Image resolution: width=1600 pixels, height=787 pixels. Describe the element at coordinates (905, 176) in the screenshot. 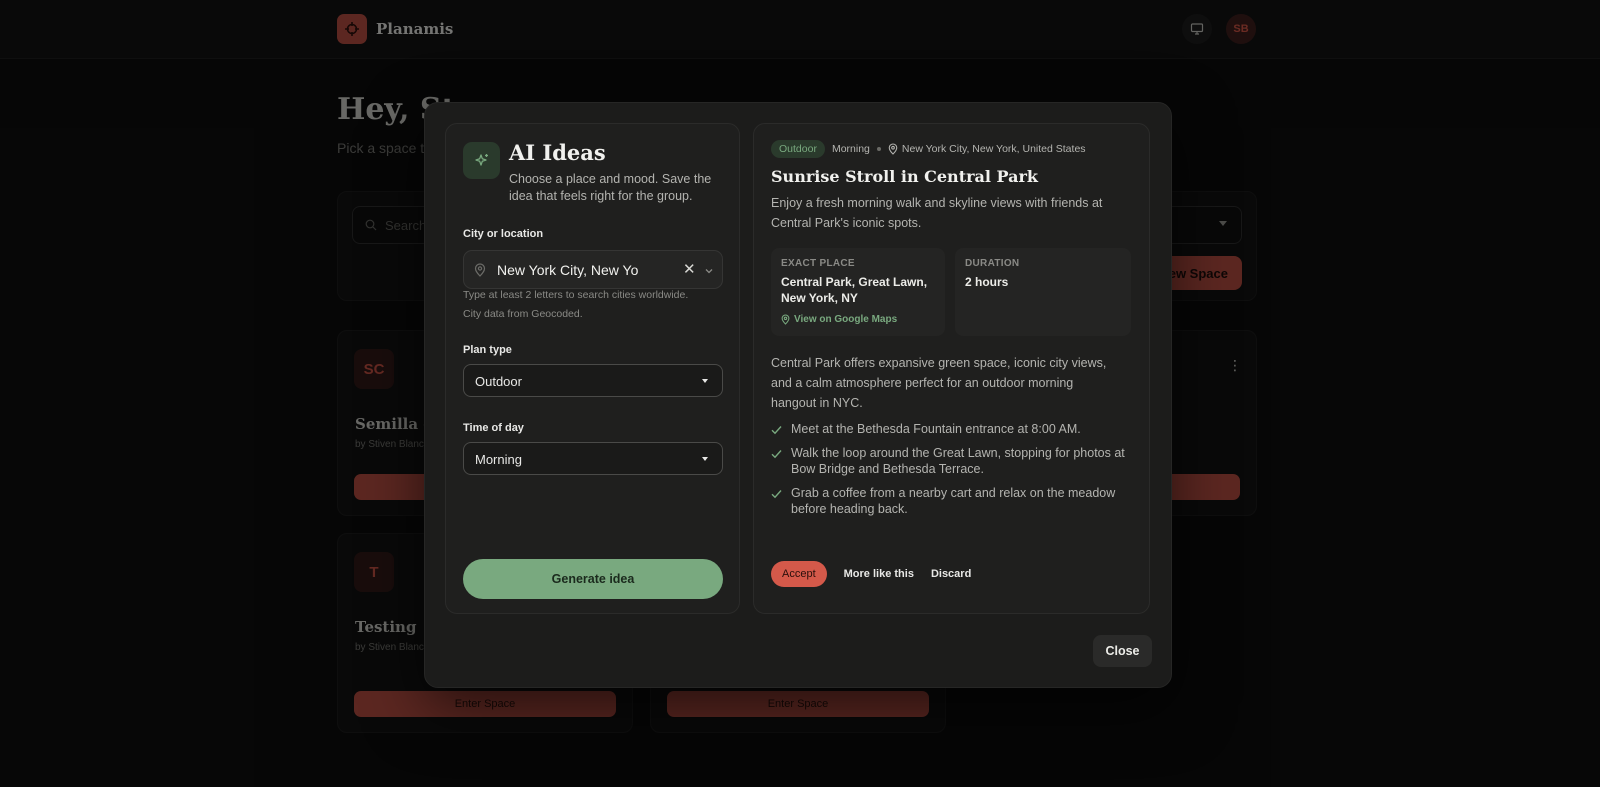

I see `idea-title: Sunrise Stroll in Central Park` at that location.